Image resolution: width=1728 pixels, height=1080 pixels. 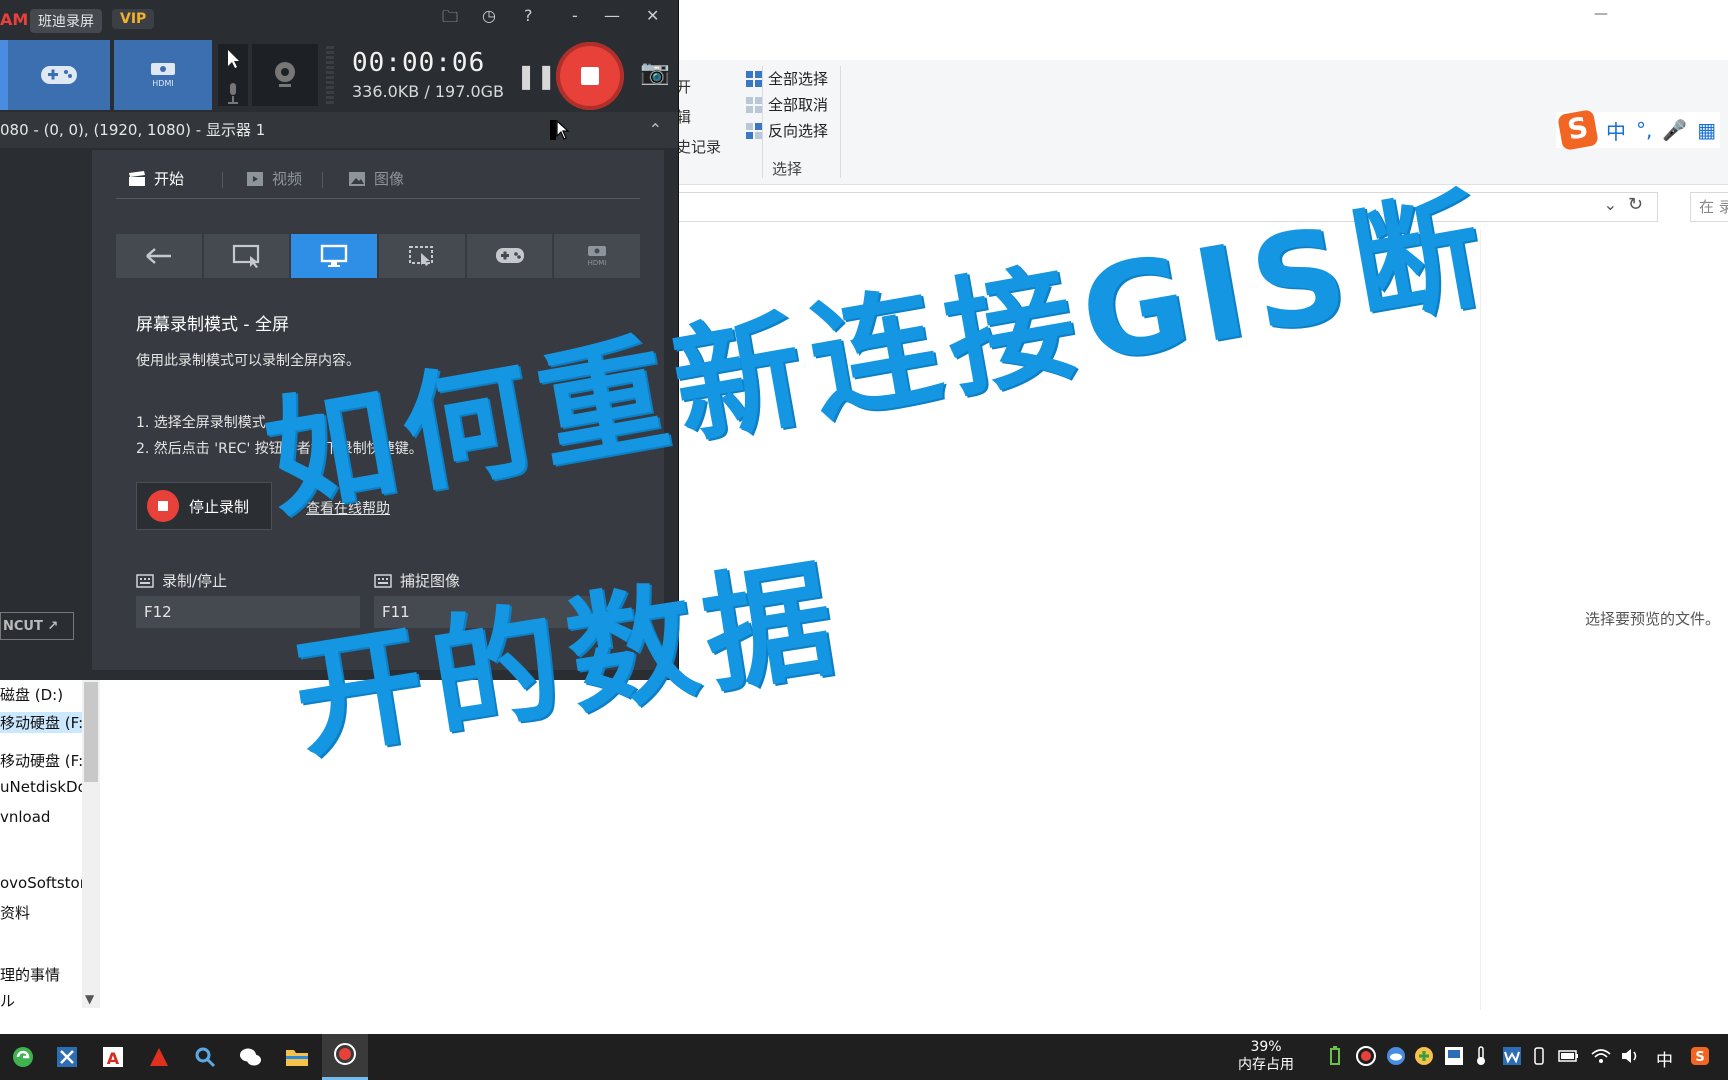 I want to click on ime-chinese-toggle: 中, so click(x=1616, y=130).